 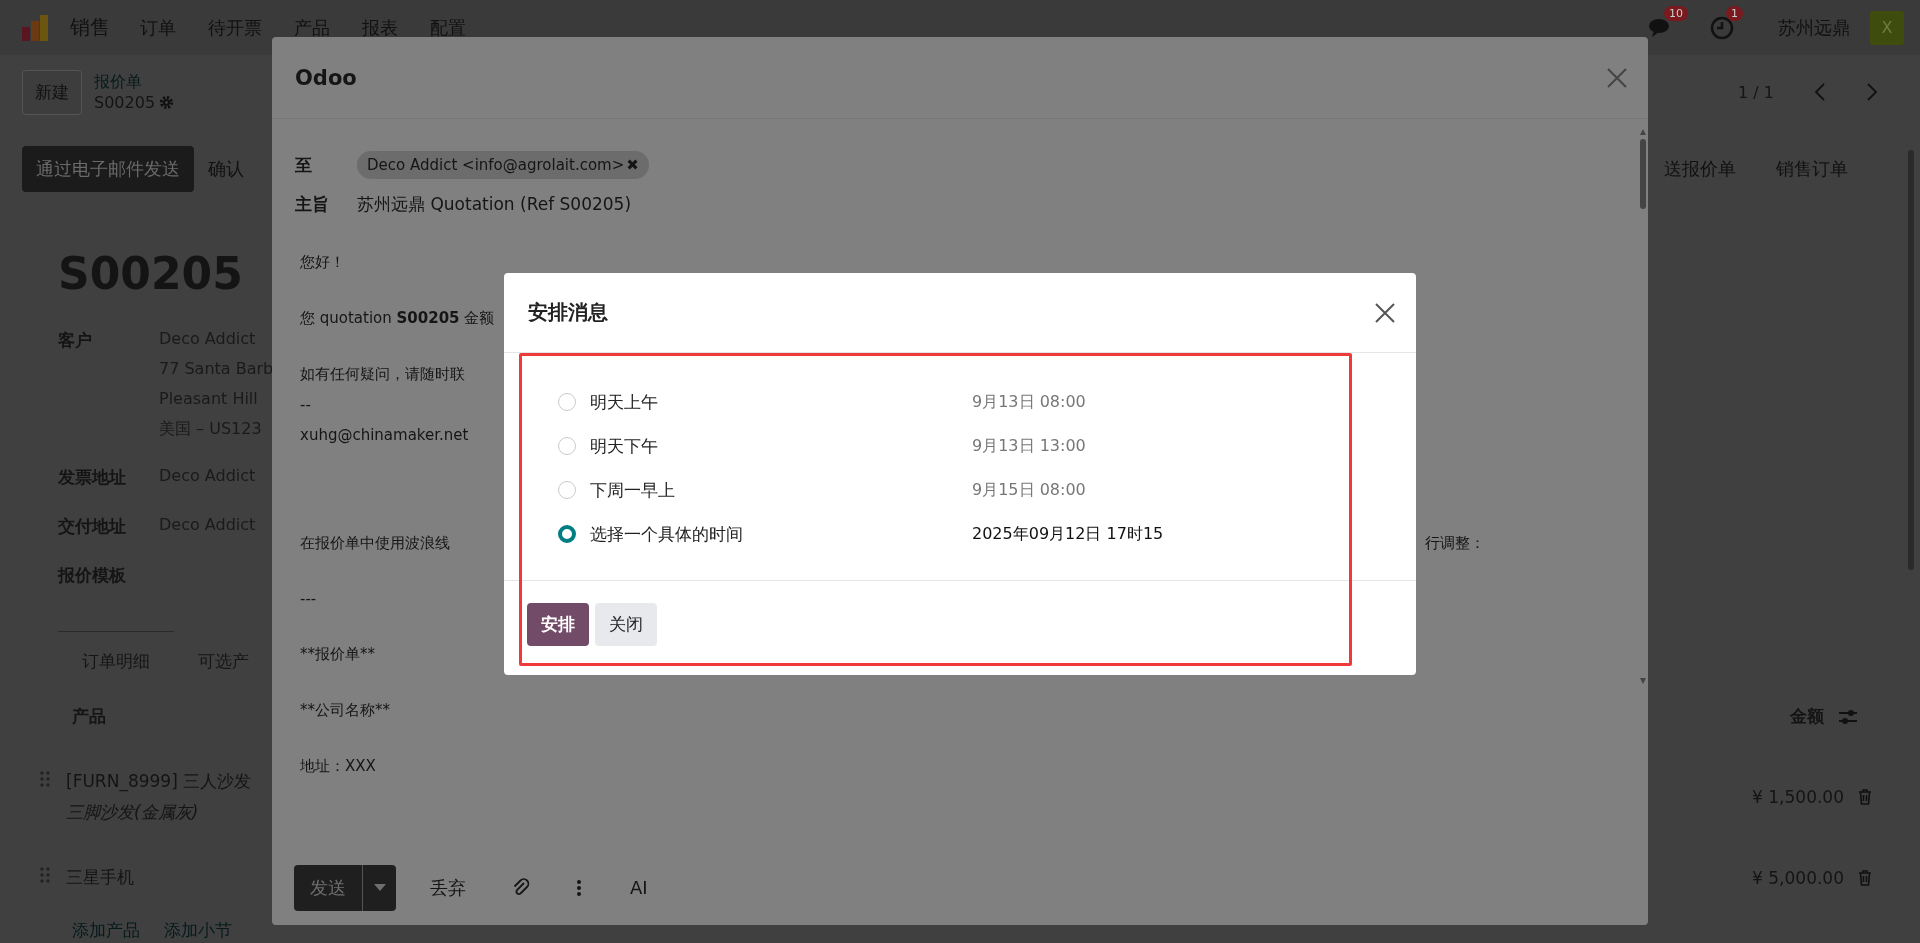 What do you see at coordinates (1029, 446) in the screenshot?
I see `option-time: 9月13日 13:00` at bounding box center [1029, 446].